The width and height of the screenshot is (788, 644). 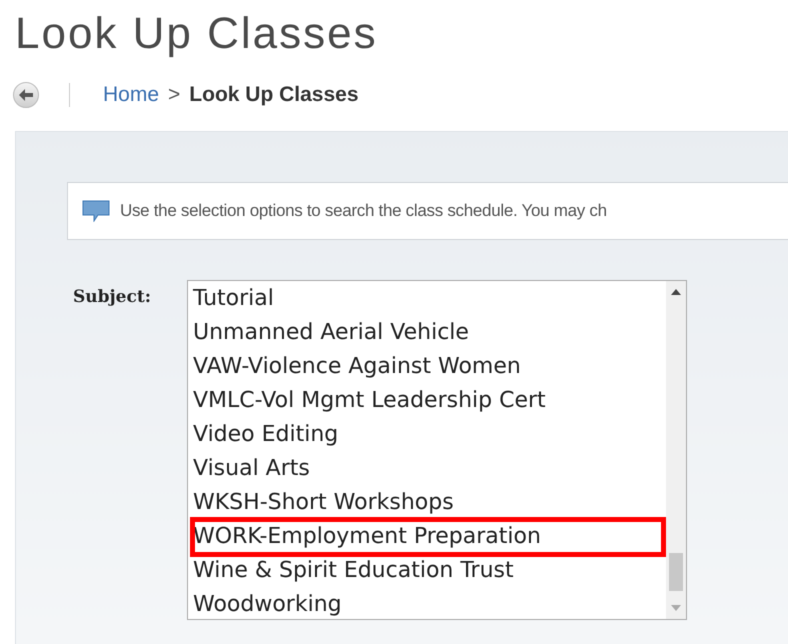 What do you see at coordinates (429, 503) in the screenshot?
I see `subject-option: WKSH-Short Workshops` at bounding box center [429, 503].